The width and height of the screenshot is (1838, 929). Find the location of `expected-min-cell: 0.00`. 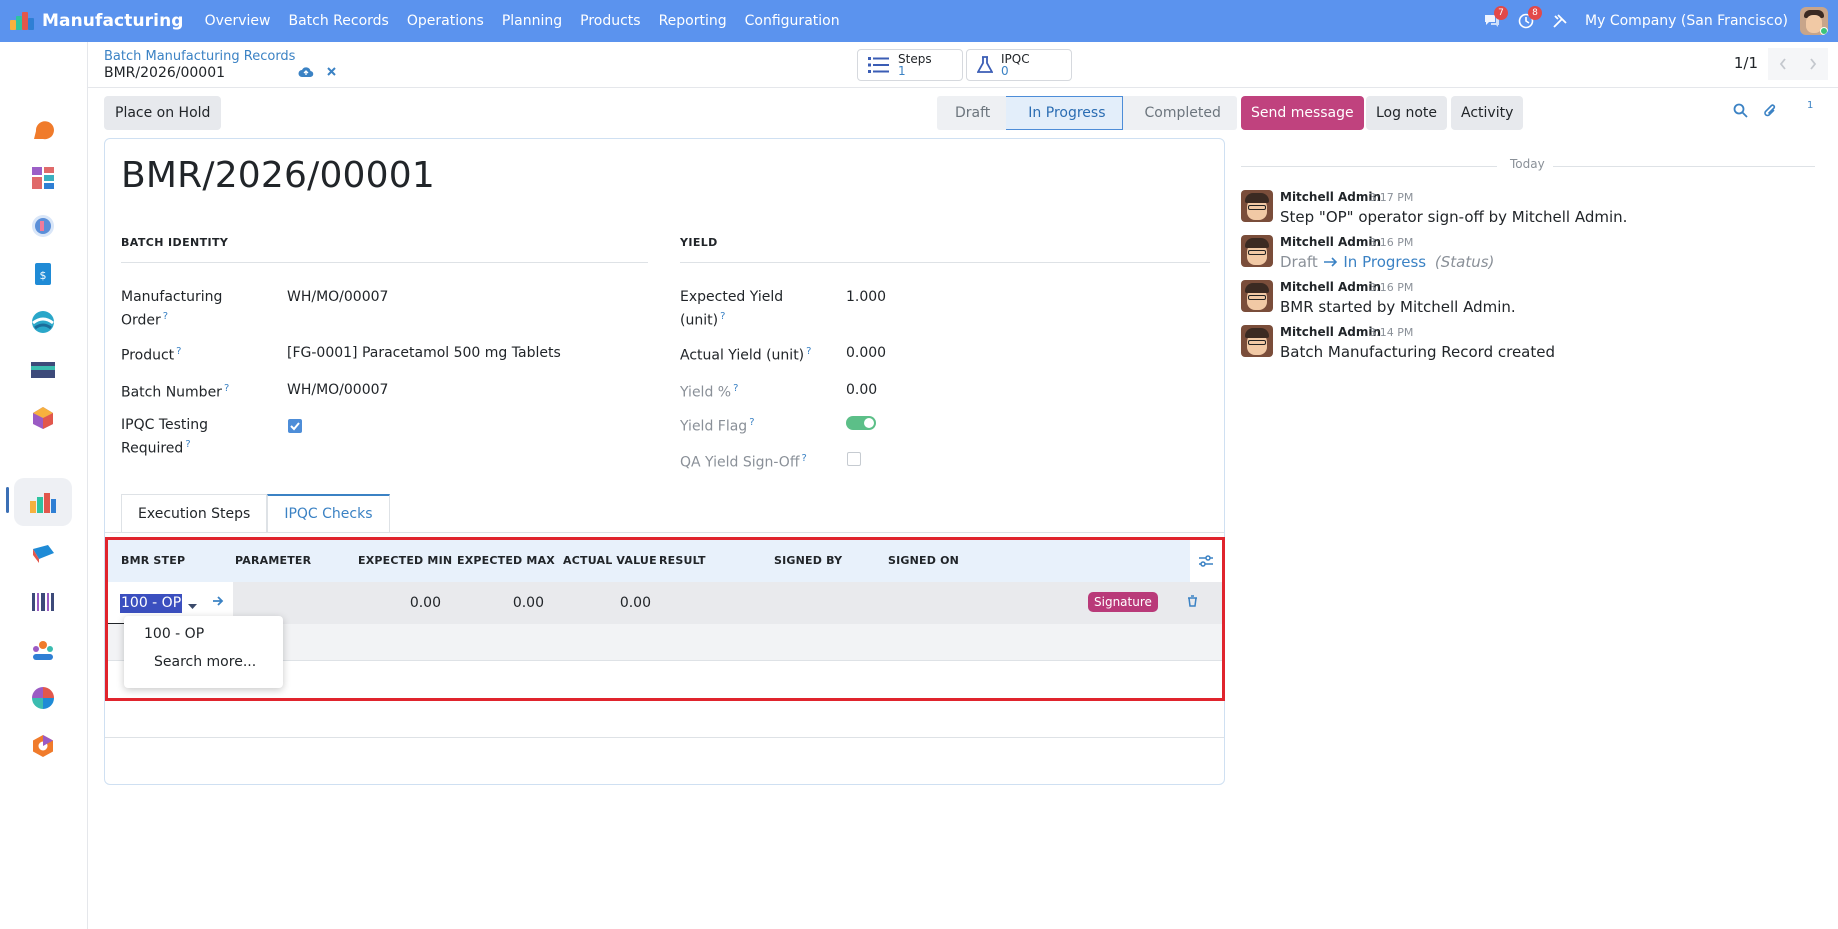

expected-min-cell: 0.00 is located at coordinates (401, 603).